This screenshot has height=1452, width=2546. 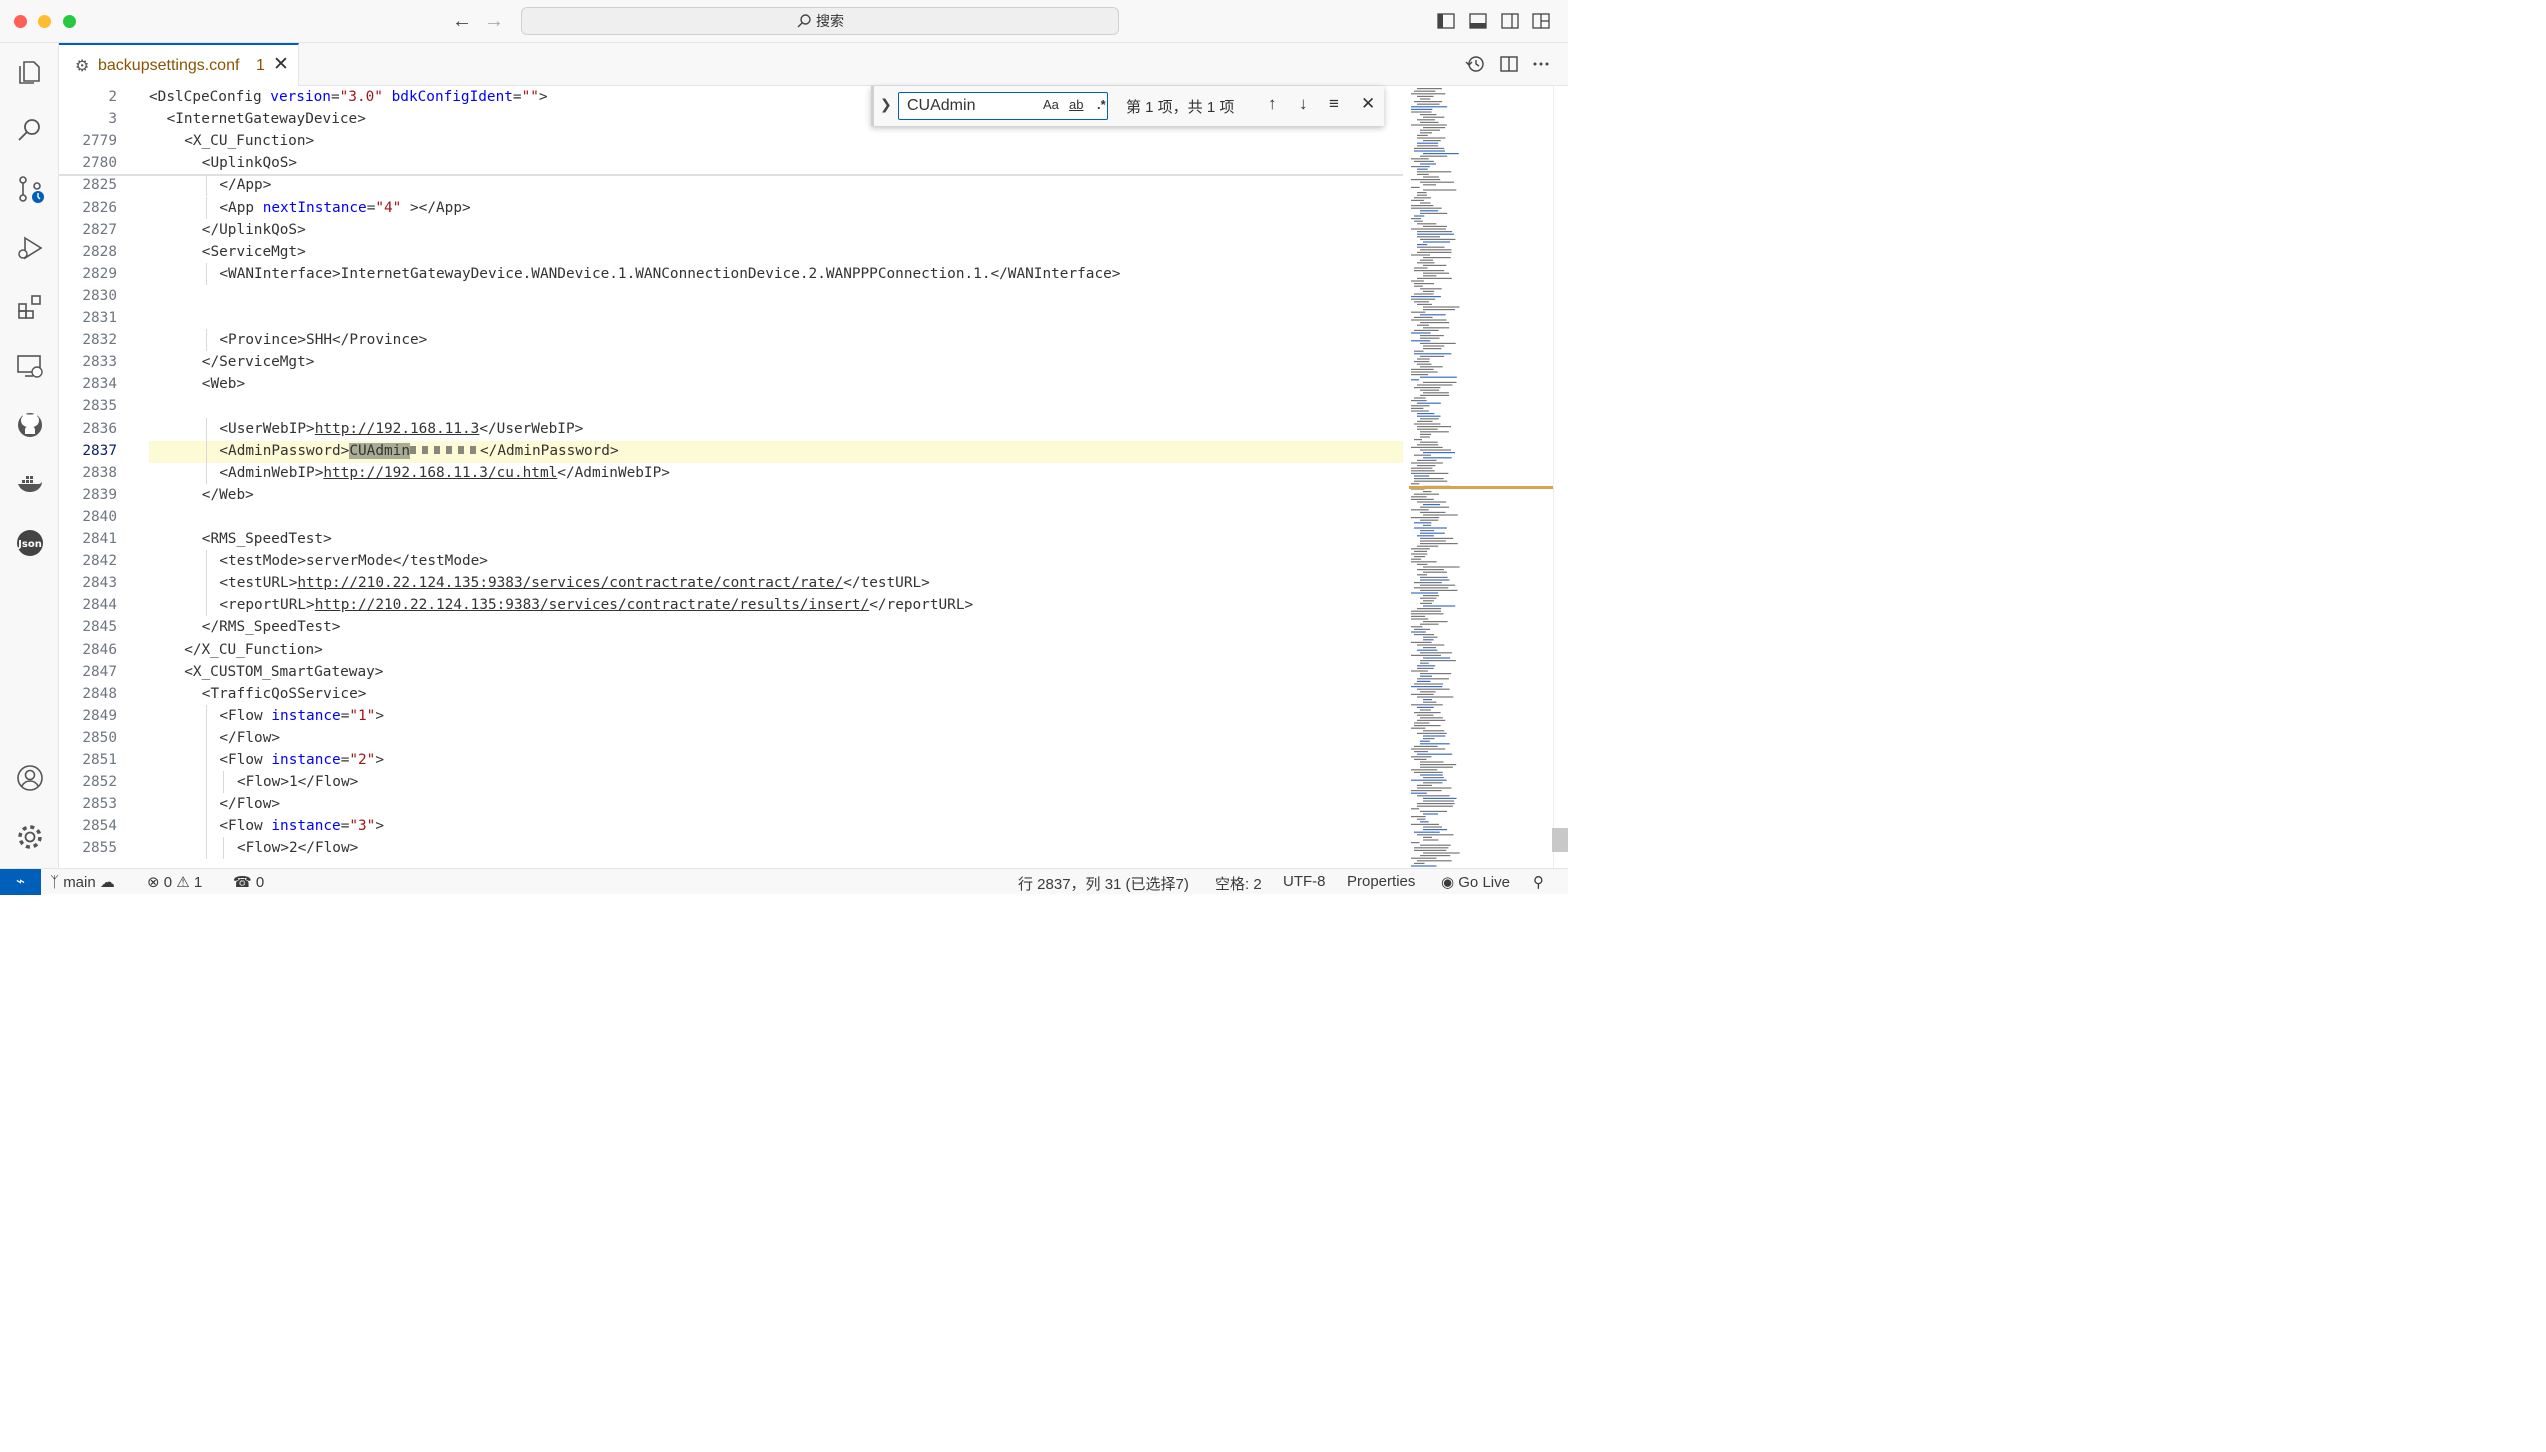 I want to click on code-line: 2833 </ServiceMgt>, so click(x=731, y=362).